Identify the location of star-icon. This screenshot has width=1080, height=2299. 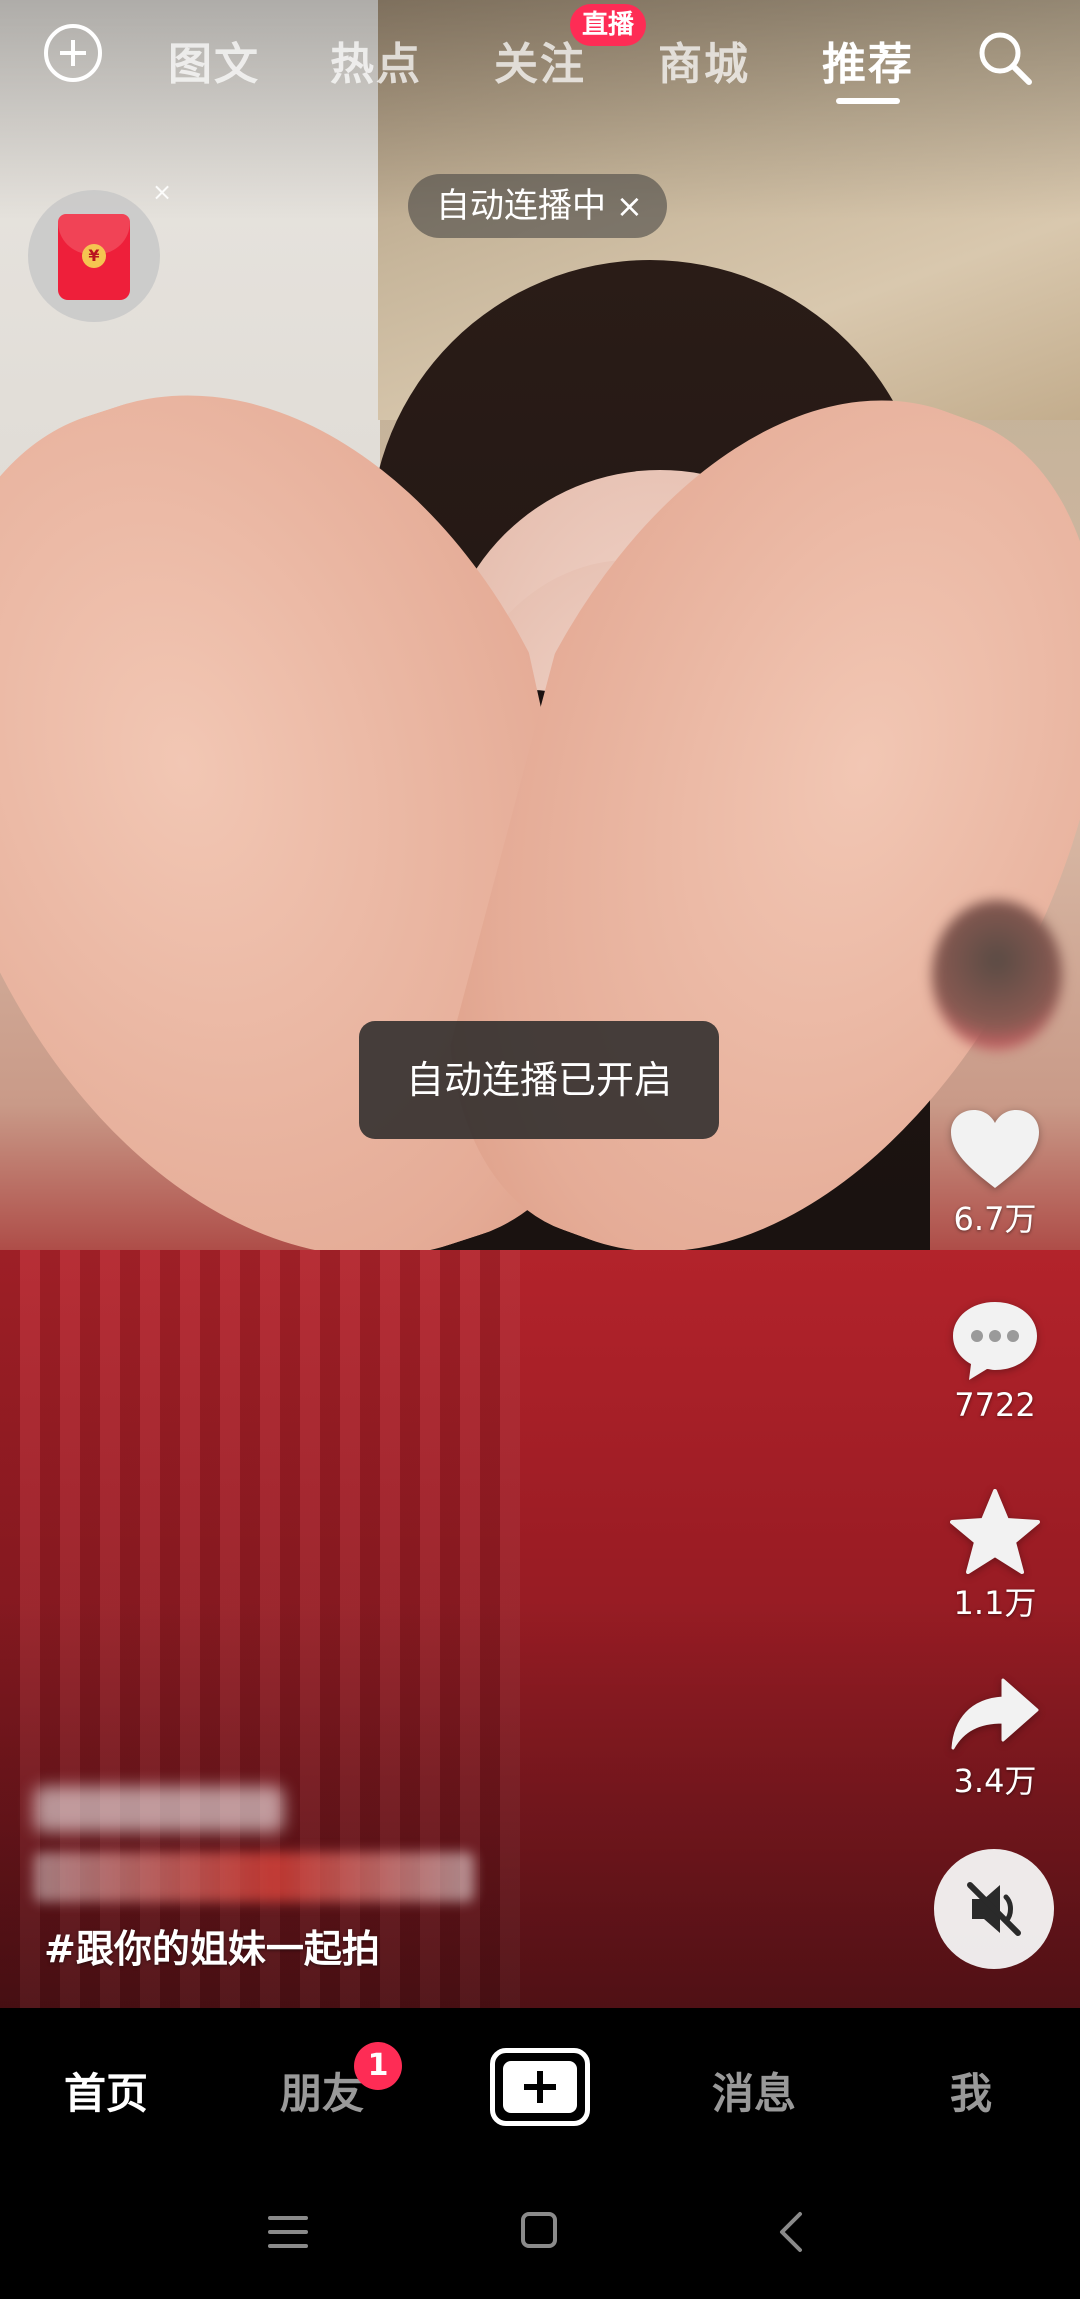
(995, 1531).